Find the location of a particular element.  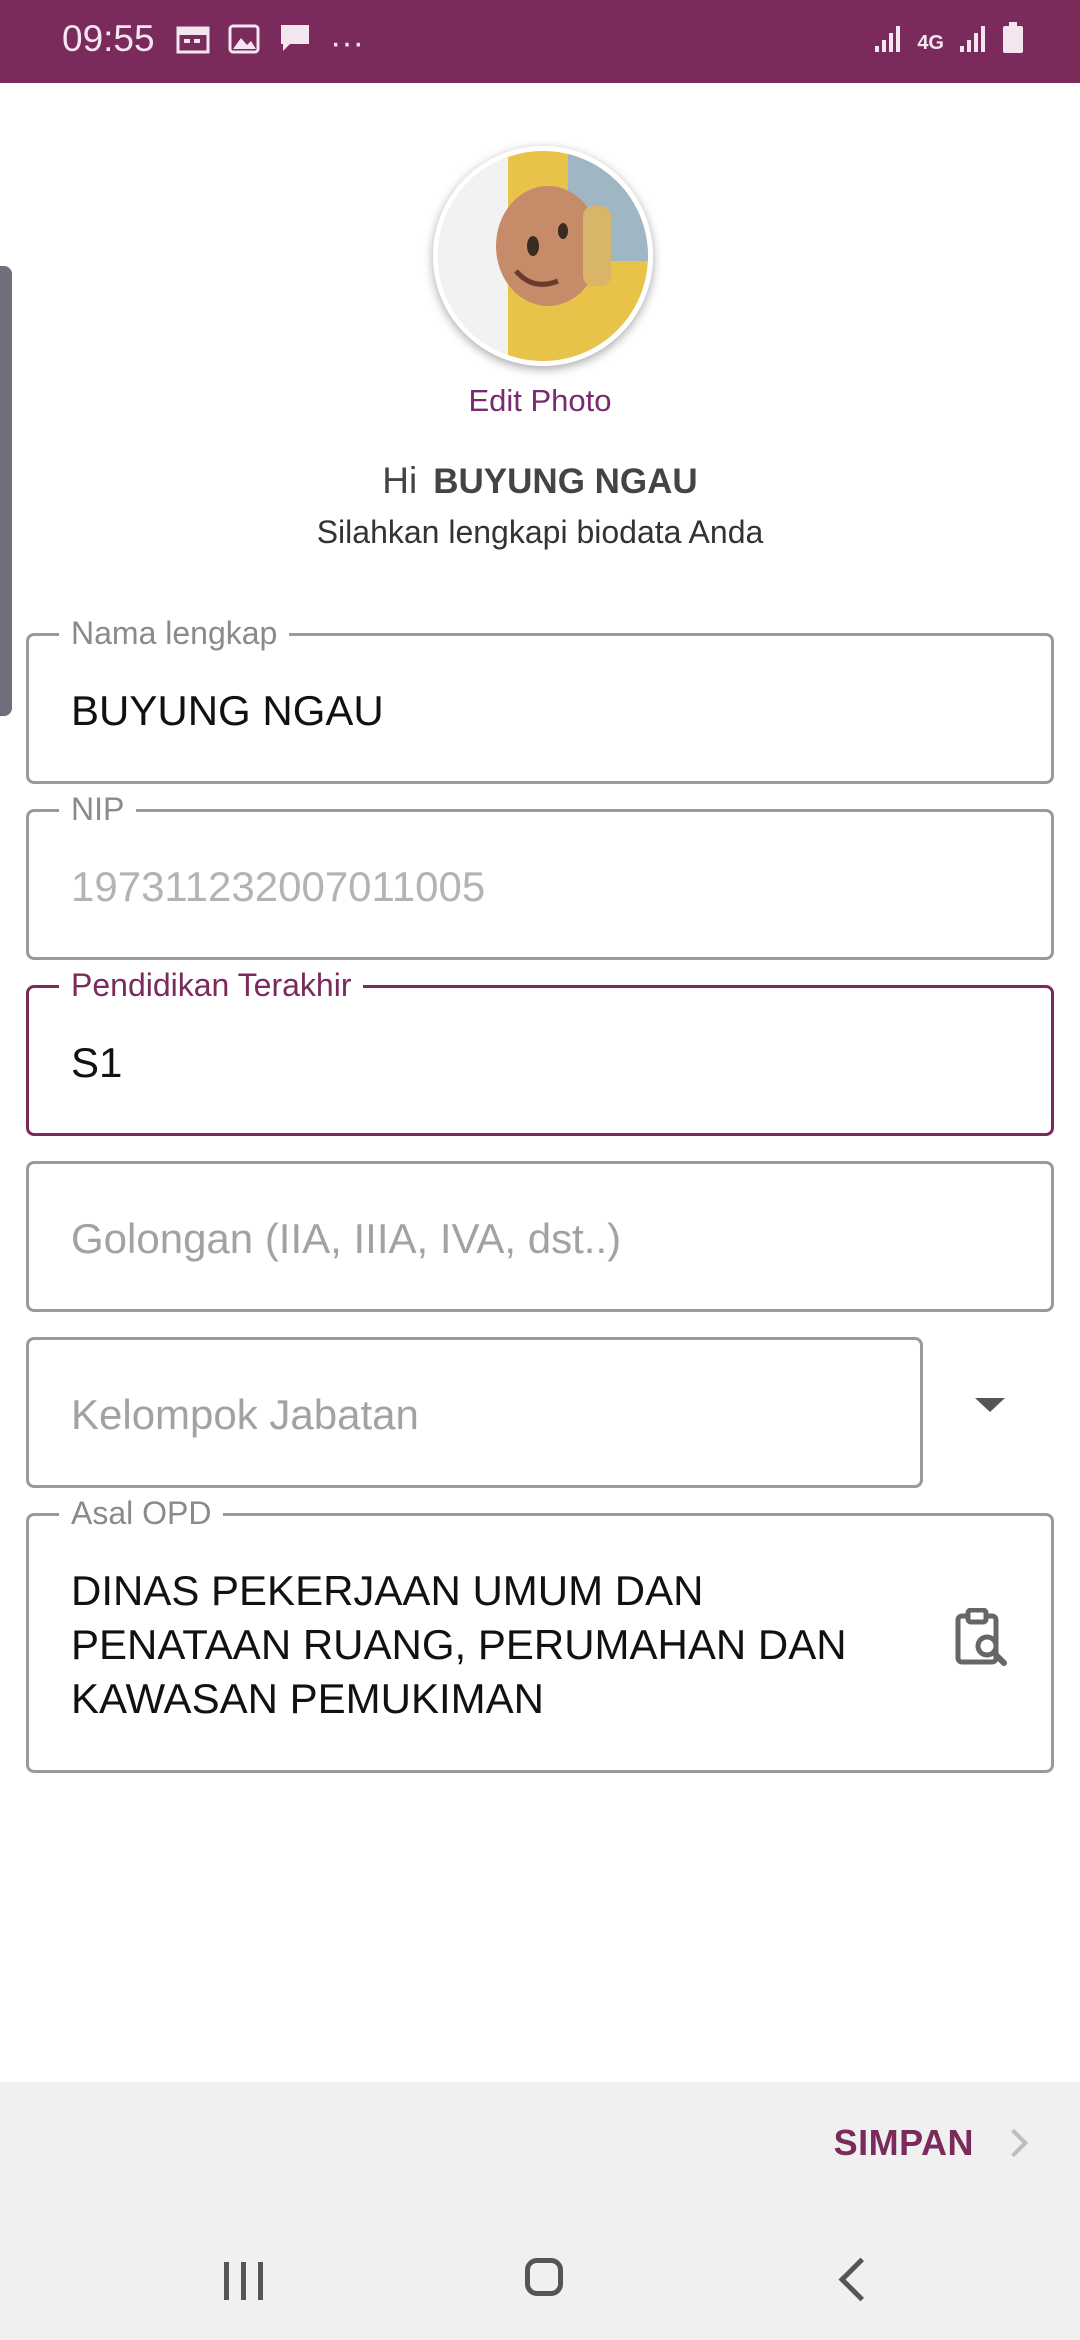

asal-opd-line: KAWASAN PEMUKIMAN is located at coordinates (307, 1698).